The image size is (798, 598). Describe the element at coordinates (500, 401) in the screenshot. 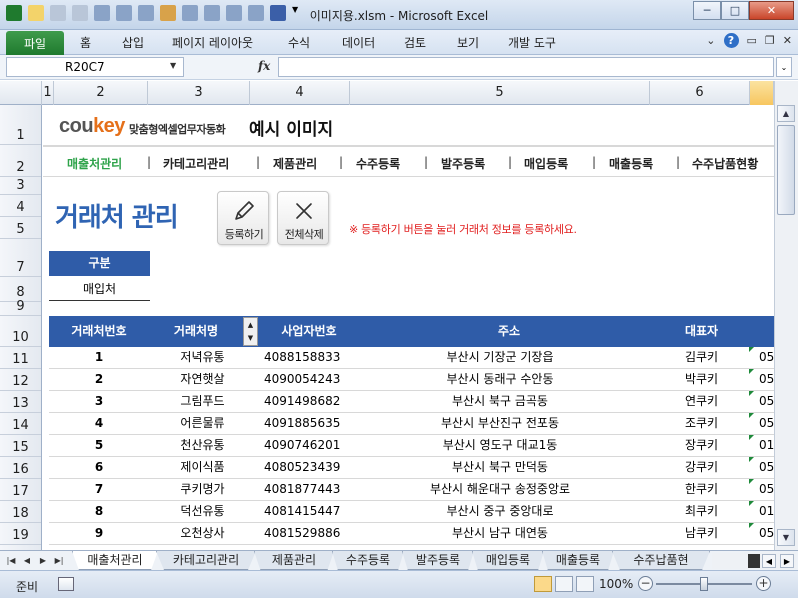

I see `address-cell: 부산시 북구 금곡동` at that location.